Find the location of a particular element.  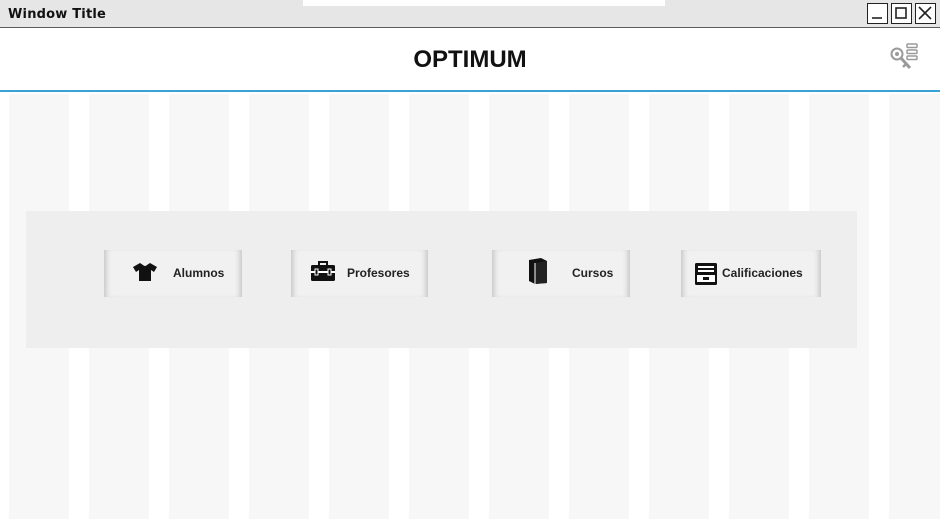

menu-button-calificaciones: Calificaciones is located at coordinates (751, 273).